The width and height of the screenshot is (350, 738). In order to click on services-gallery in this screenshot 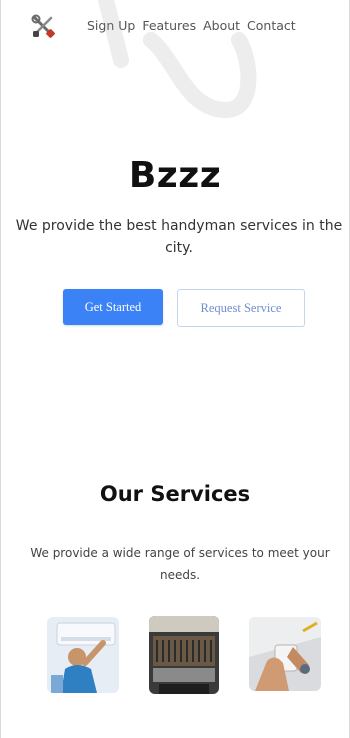, I will do `click(175, 653)`.